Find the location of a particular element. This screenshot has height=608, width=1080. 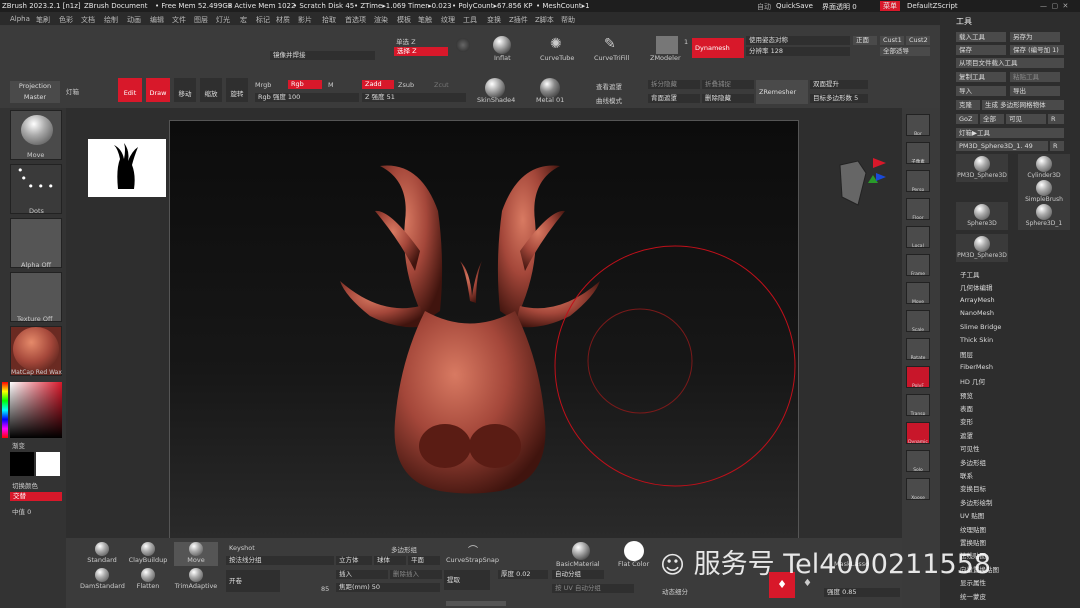

rotate-mode-button: 旋转 is located at coordinates (237, 90).